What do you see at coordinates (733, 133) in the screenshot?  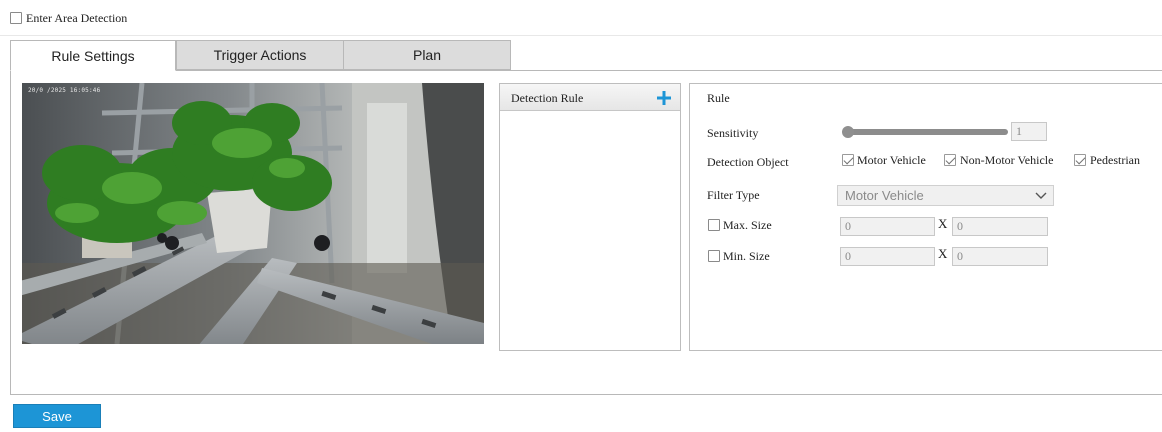 I see `sensitivity-label: Sensitivity` at bounding box center [733, 133].